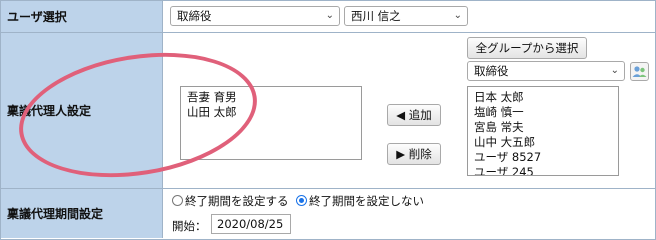  Describe the element at coordinates (543, 112) in the screenshot. I see `list-item: 塩崎 慎一` at that location.